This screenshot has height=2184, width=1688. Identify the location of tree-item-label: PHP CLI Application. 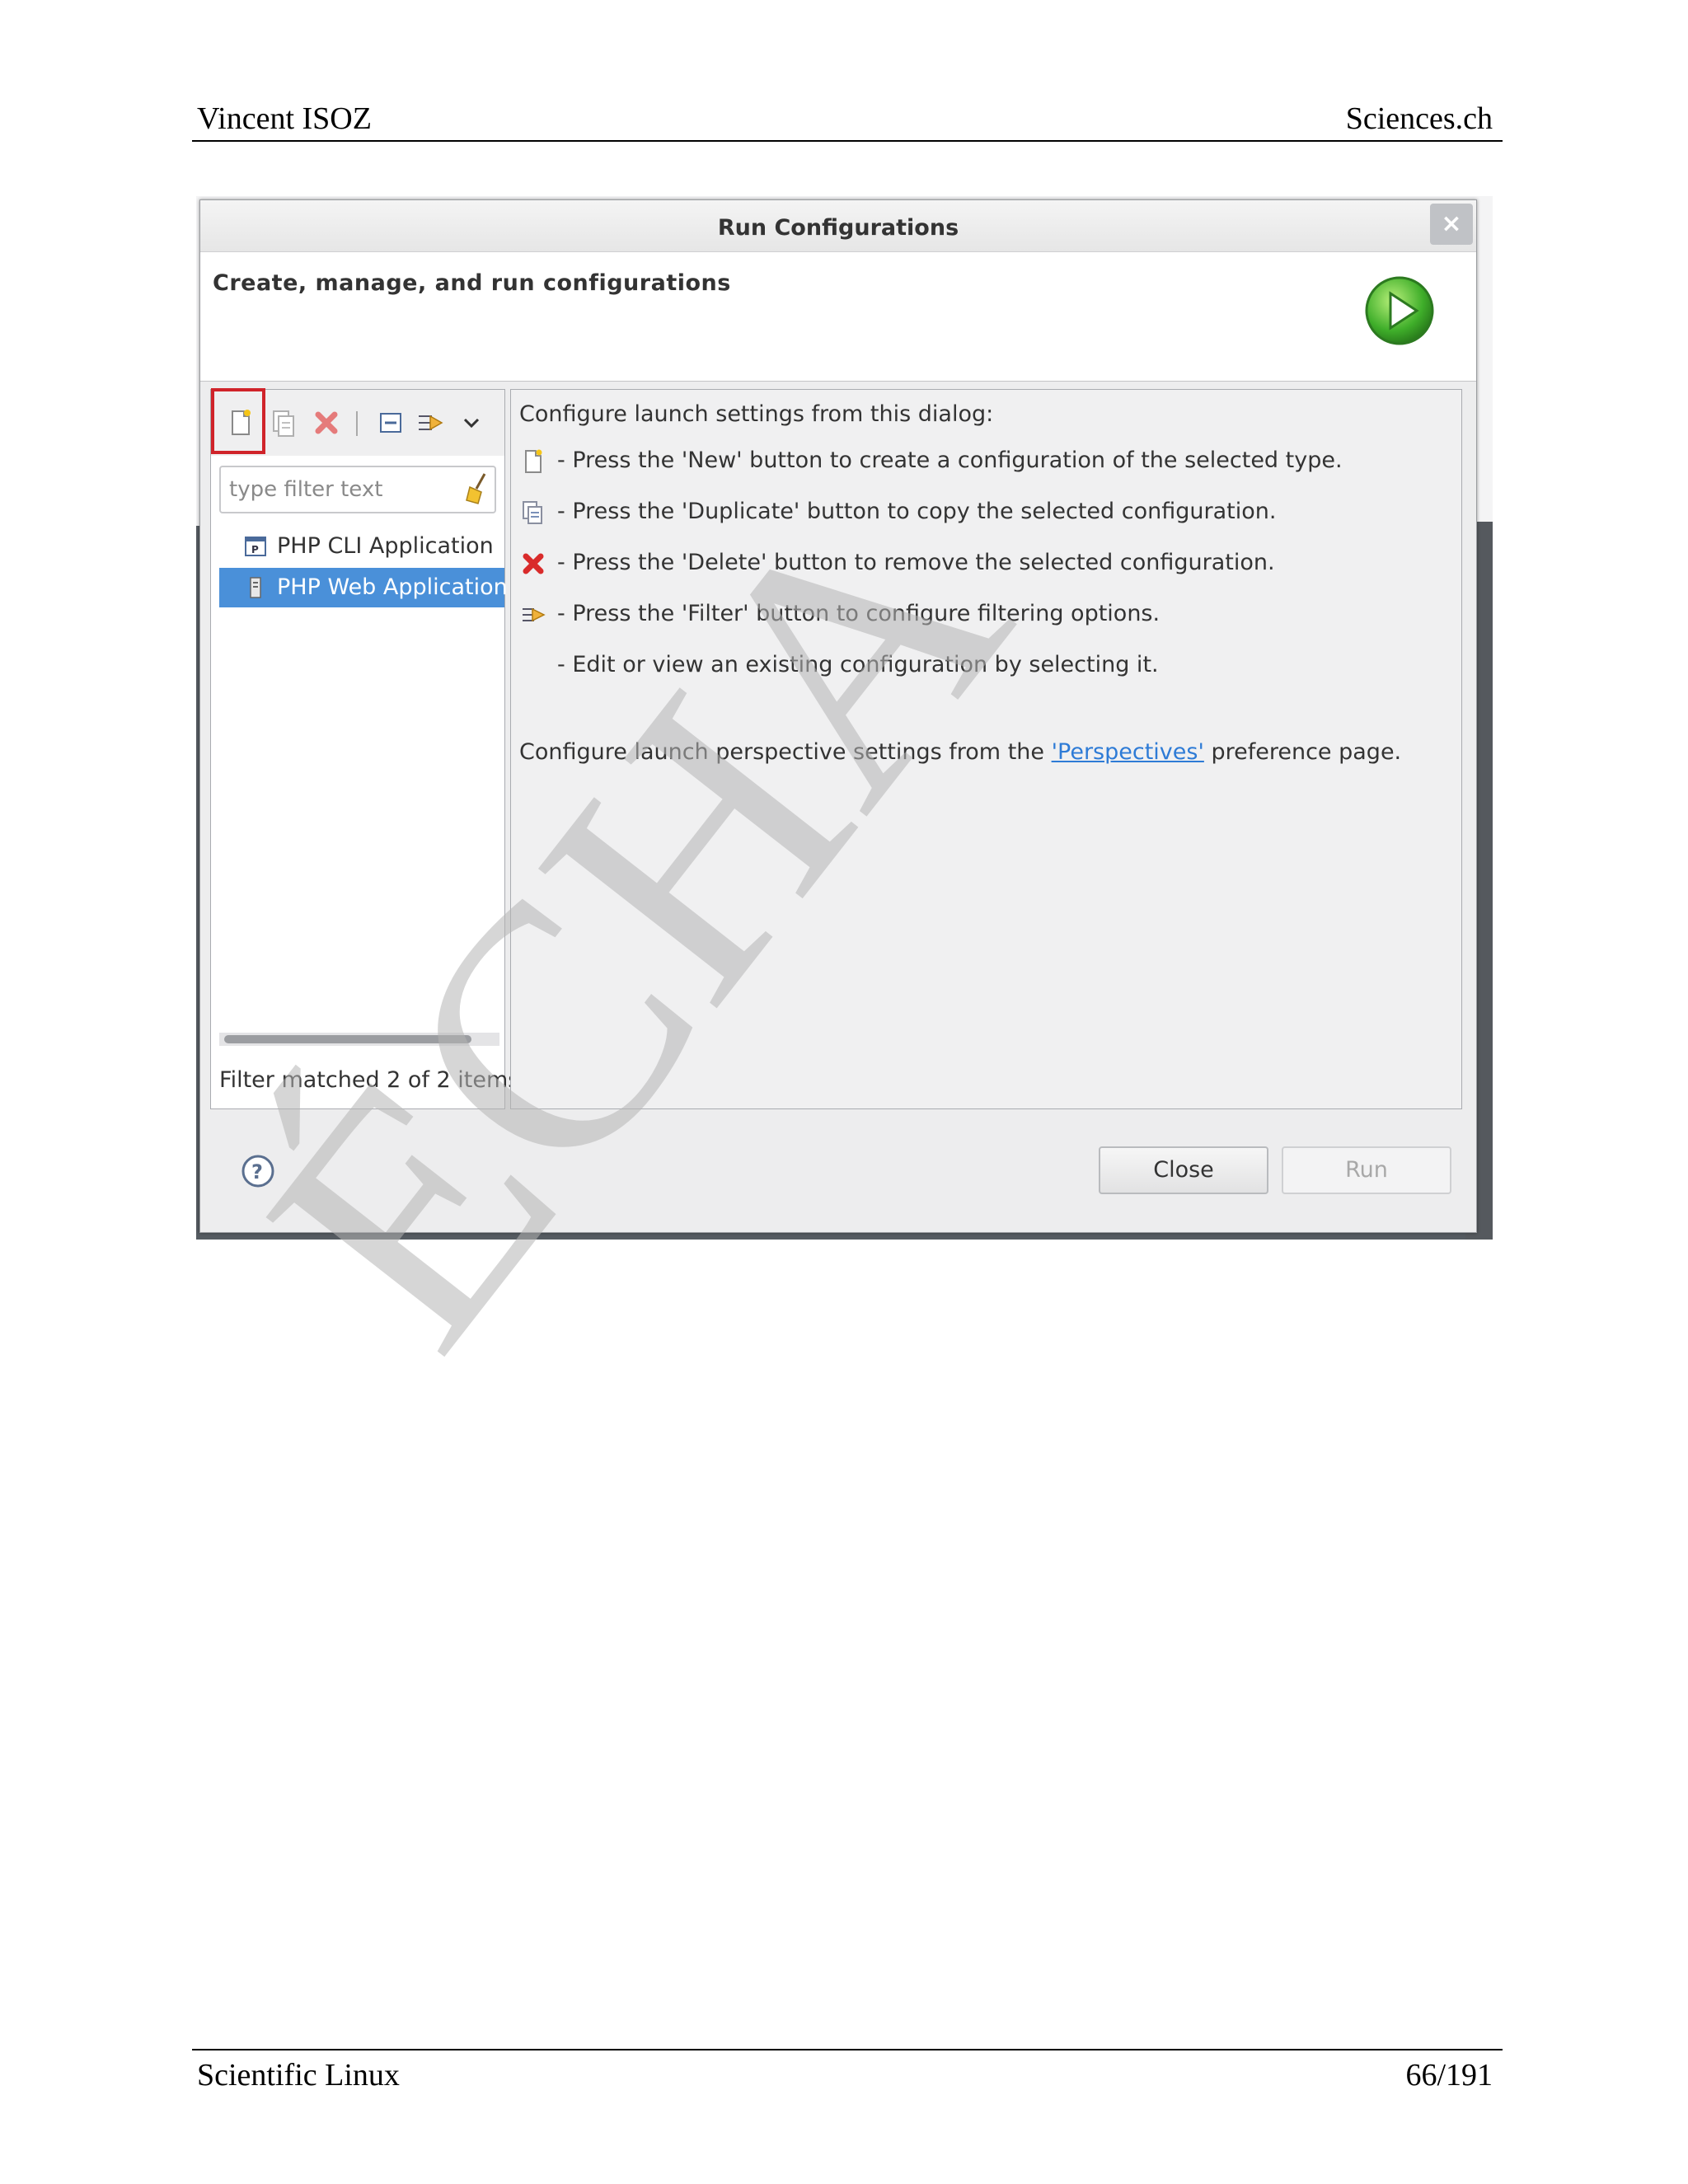
(386, 546).